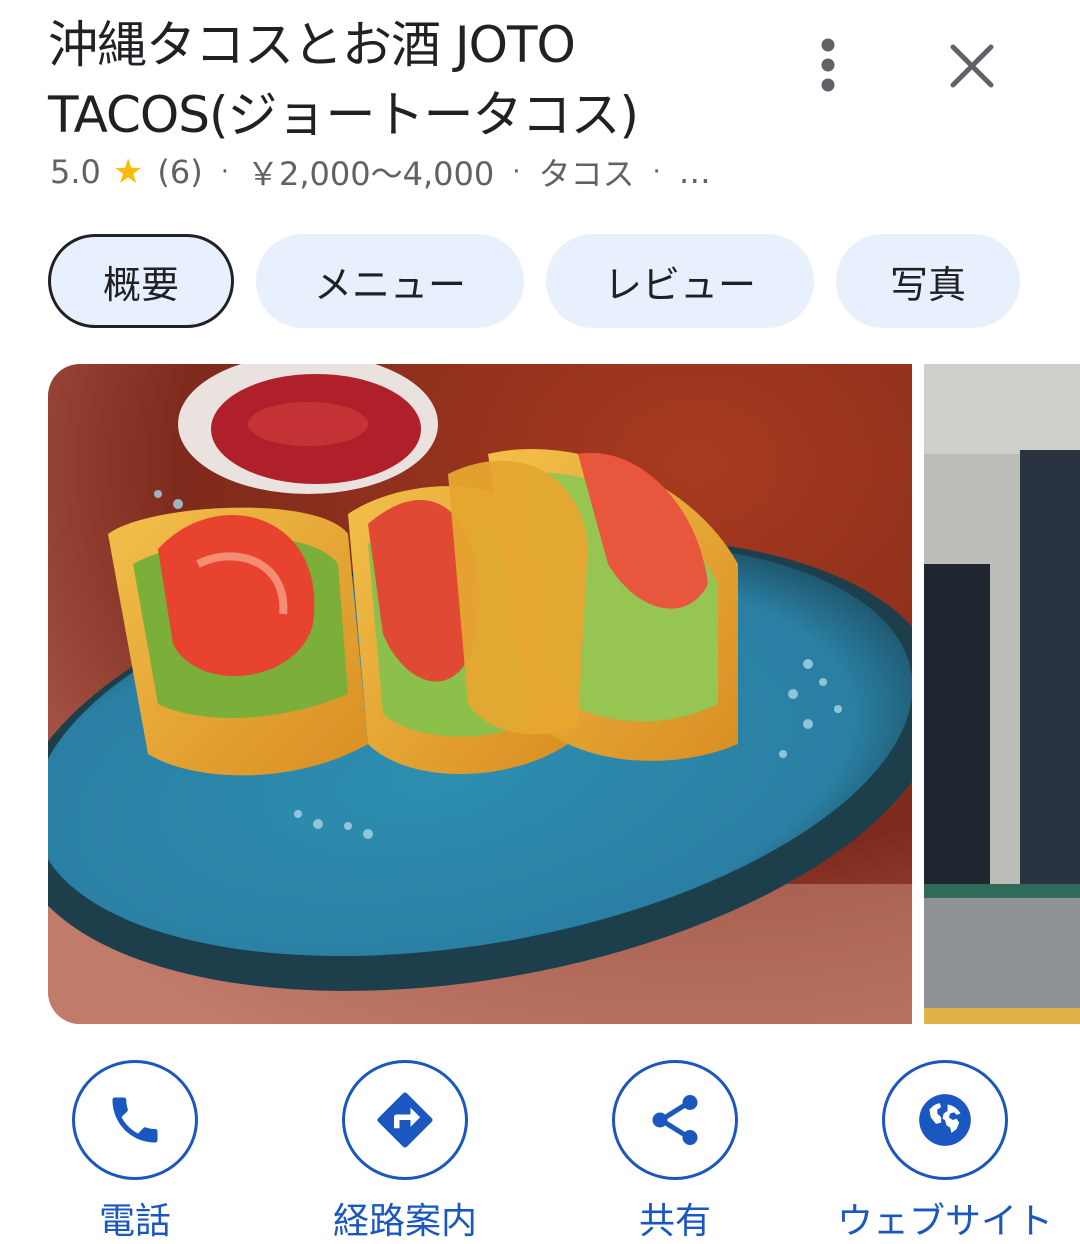 This screenshot has height=1244, width=1080. Describe the element at coordinates (680, 281) in the screenshot. I see `tab-reviews: レビュー` at that location.